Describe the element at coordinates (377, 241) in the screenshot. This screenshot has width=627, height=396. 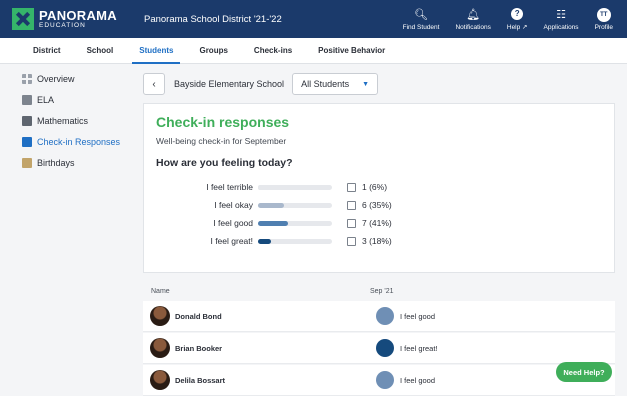
I see `response-count: 3 (18%)` at that location.